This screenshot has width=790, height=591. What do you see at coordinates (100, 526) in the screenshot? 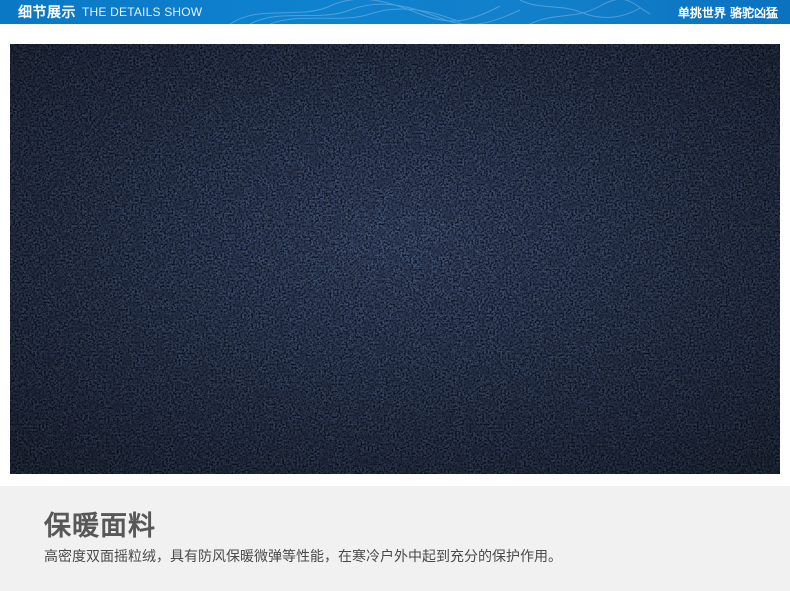
I see `feature-title: 保暖面料` at bounding box center [100, 526].